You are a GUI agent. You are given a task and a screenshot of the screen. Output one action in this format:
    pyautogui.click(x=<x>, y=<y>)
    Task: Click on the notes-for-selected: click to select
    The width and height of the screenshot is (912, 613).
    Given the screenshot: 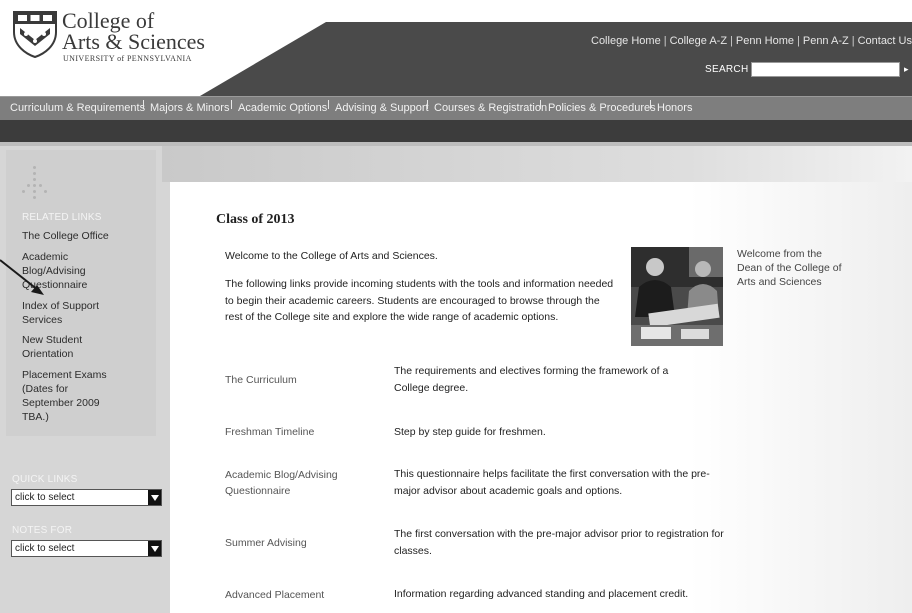 What is the action you would take?
    pyautogui.click(x=45, y=548)
    